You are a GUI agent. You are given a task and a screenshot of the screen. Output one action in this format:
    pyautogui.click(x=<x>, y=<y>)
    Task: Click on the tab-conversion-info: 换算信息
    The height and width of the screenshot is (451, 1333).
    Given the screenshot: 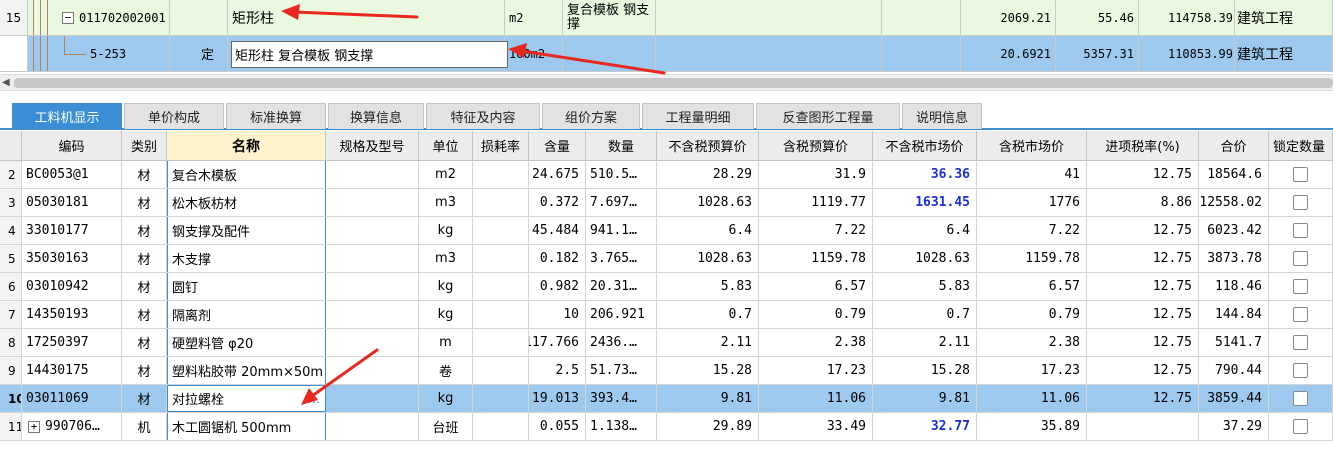 What is the action you would take?
    pyautogui.click(x=376, y=116)
    